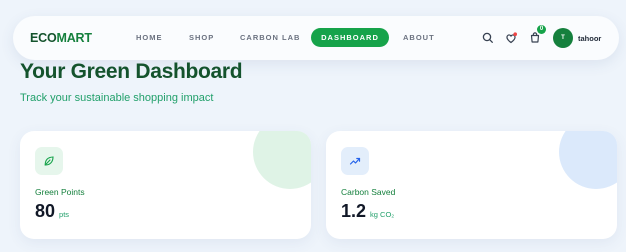  I want to click on nav-link-home: HOME, so click(149, 37).